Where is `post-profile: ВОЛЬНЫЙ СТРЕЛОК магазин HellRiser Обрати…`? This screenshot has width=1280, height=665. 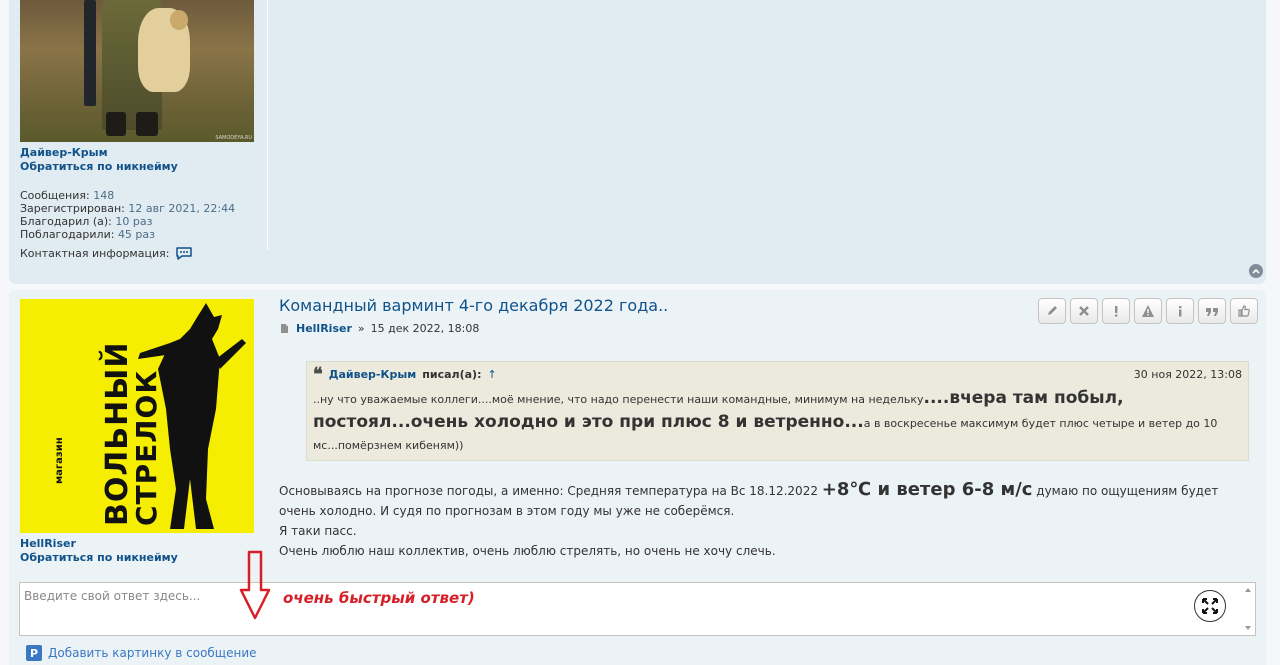 post-profile: ВОЛЬНЫЙ СТРЕЛОК магазин HellRiser Обрати… is located at coordinates (144, 434).